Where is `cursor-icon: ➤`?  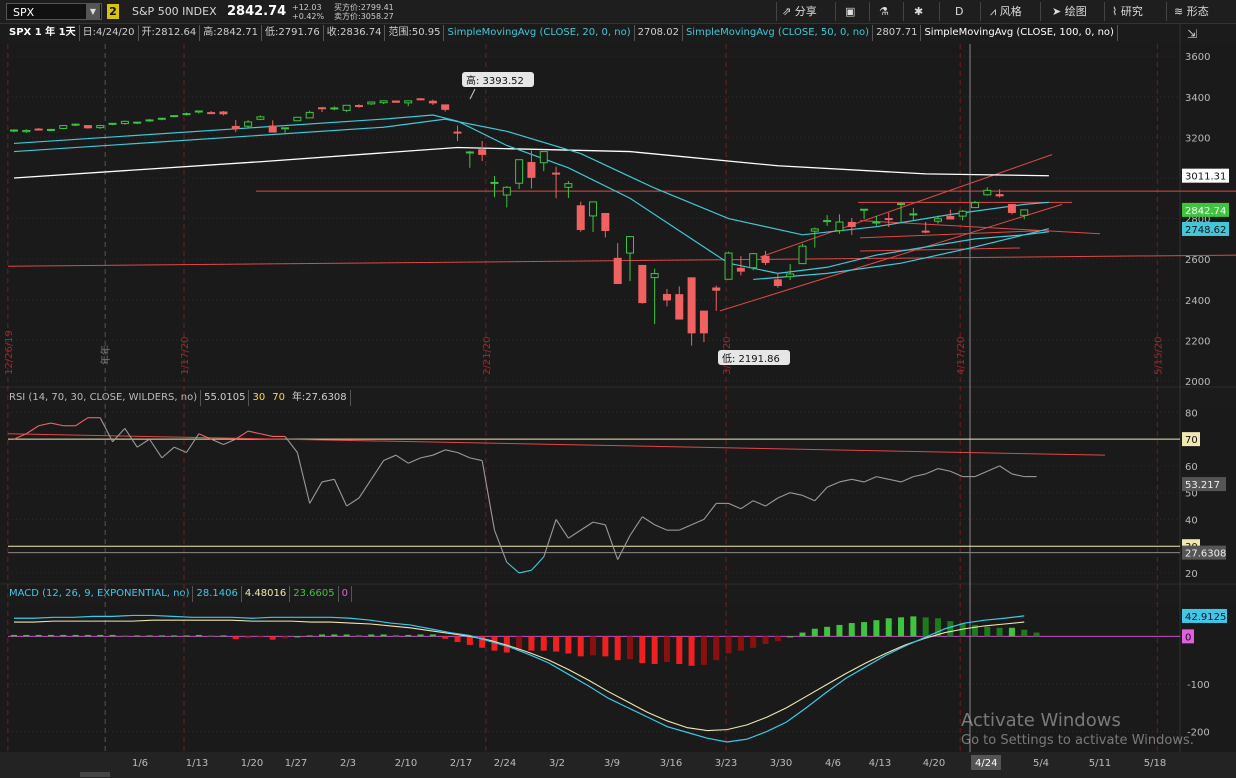
cursor-icon: ➤ is located at coordinates (1057, 11).